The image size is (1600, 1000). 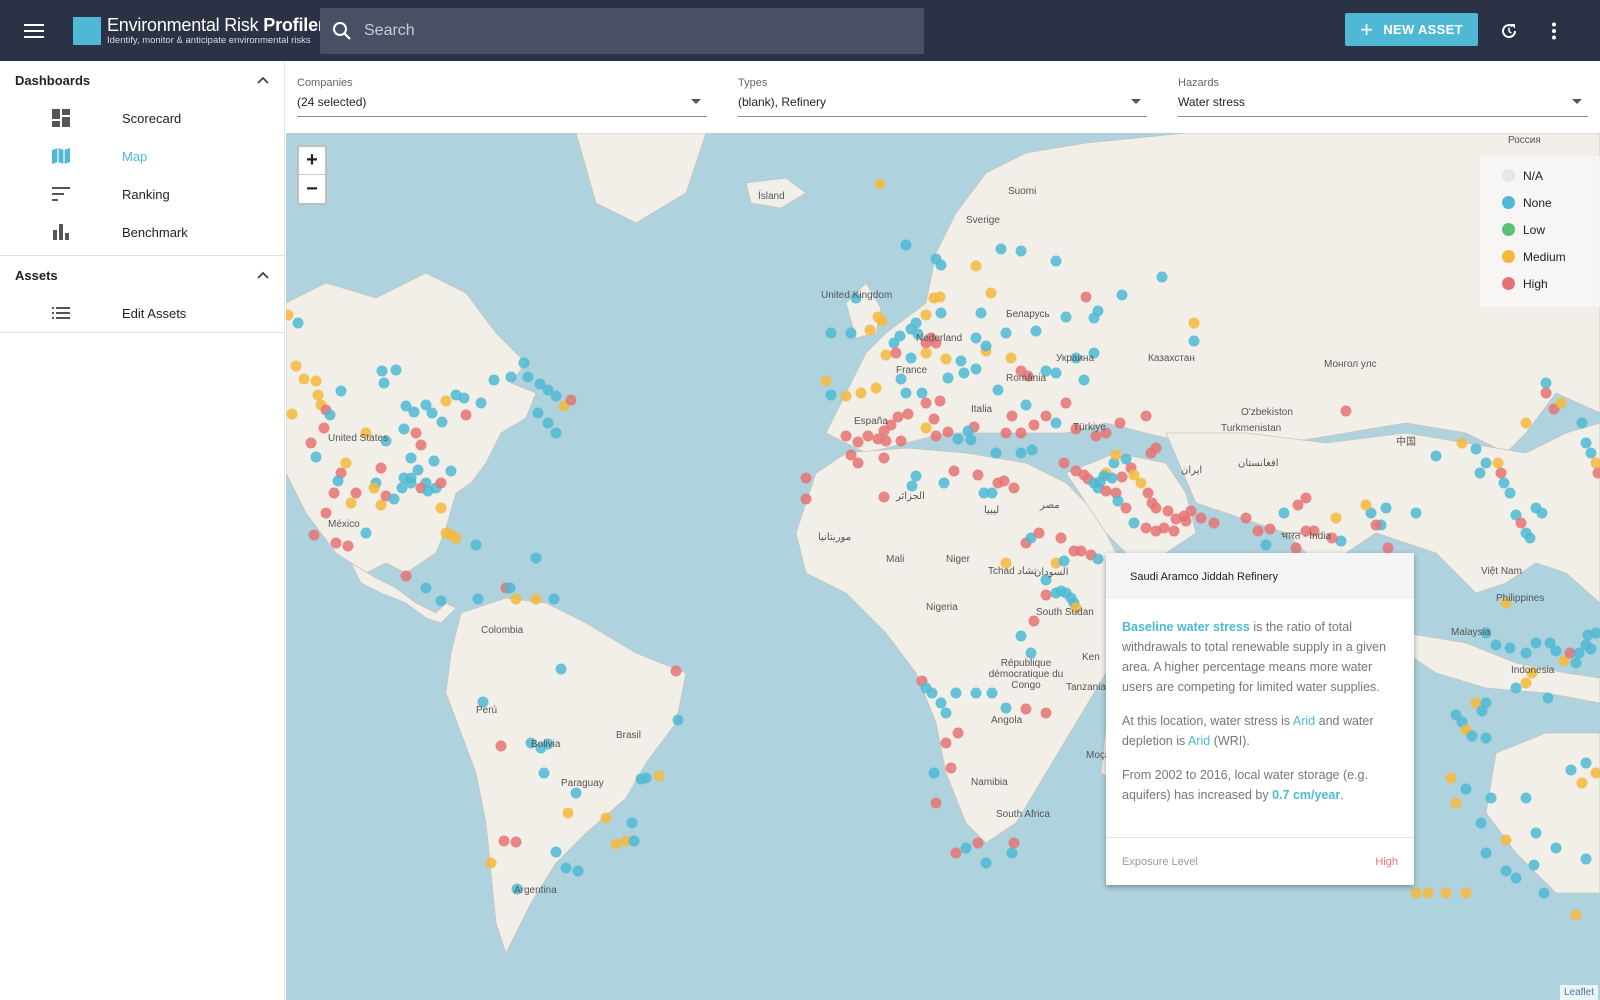 What do you see at coordinates (1411, 29) in the screenshot?
I see `new-asset-button: + NEW ASSET` at bounding box center [1411, 29].